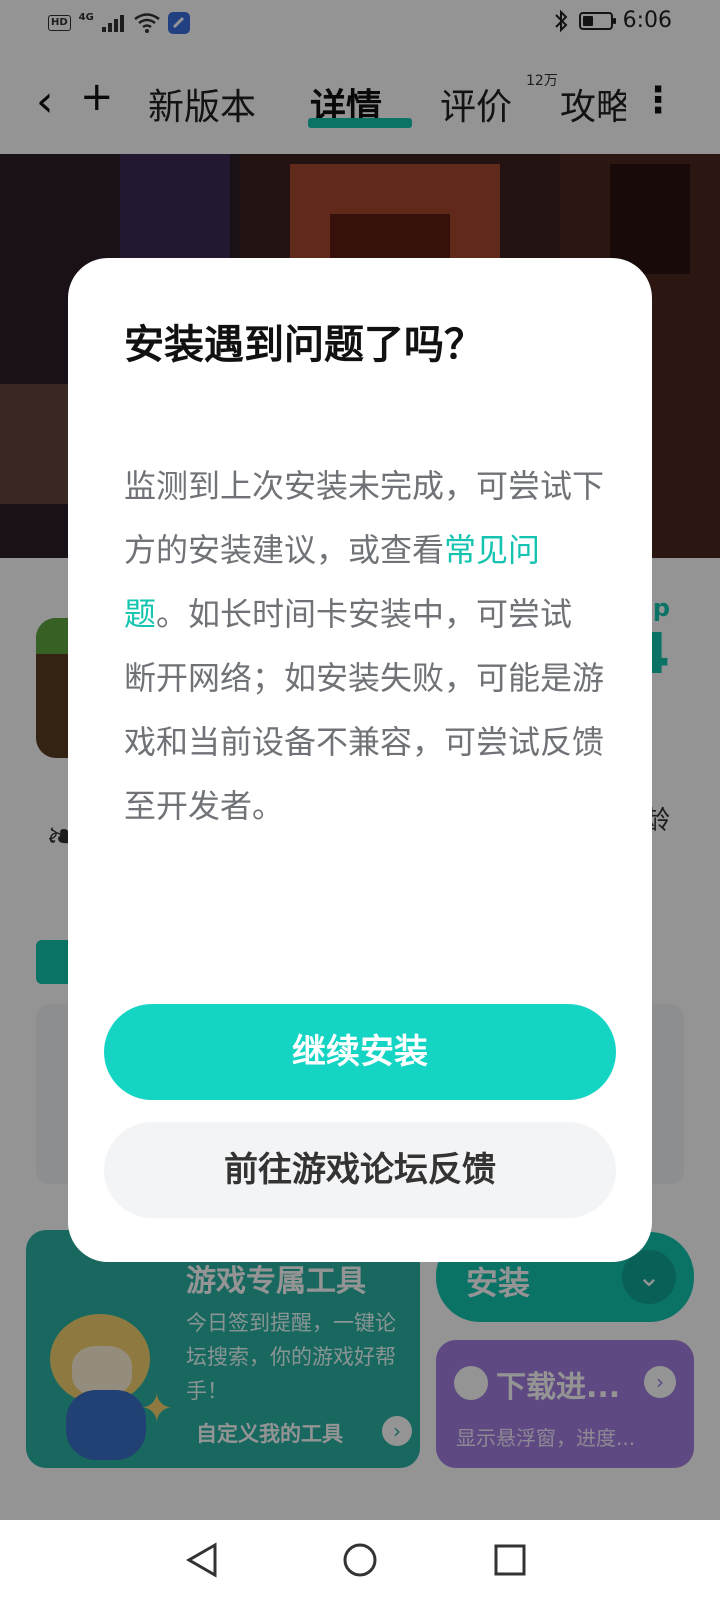 Image resolution: width=720 pixels, height=1600 pixels. Describe the element at coordinates (304, 345) in the screenshot. I see `dialog-title: 安装遇到问题了吗？` at that location.